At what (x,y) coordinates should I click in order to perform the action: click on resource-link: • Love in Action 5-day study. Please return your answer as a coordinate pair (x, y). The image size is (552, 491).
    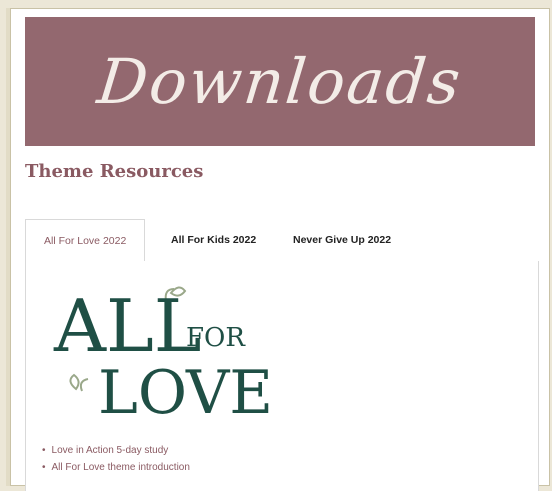
    Looking at the image, I should click on (116, 450).